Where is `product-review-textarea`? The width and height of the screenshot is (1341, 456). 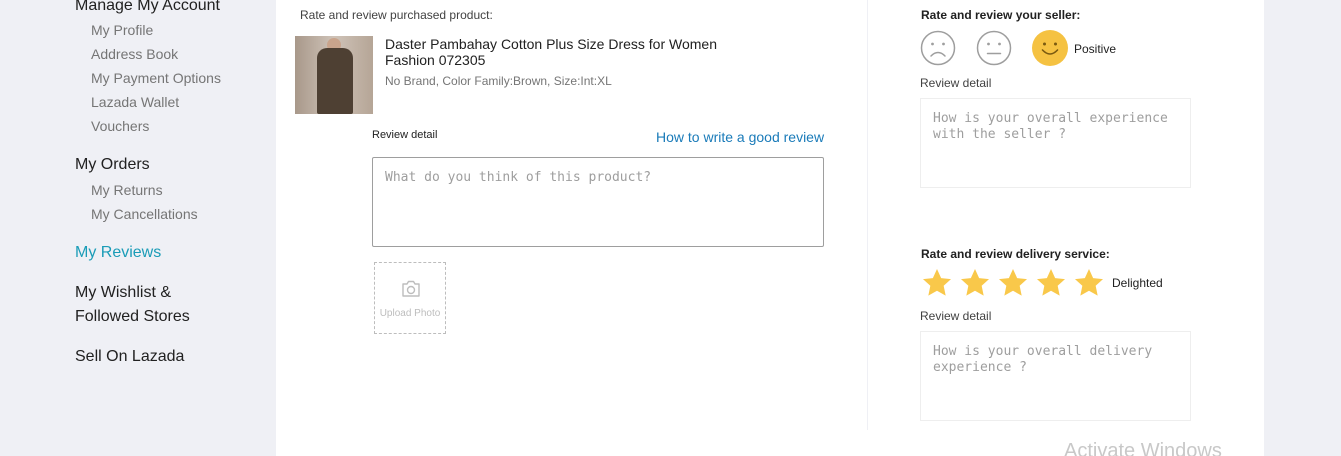
product-review-textarea is located at coordinates (598, 202).